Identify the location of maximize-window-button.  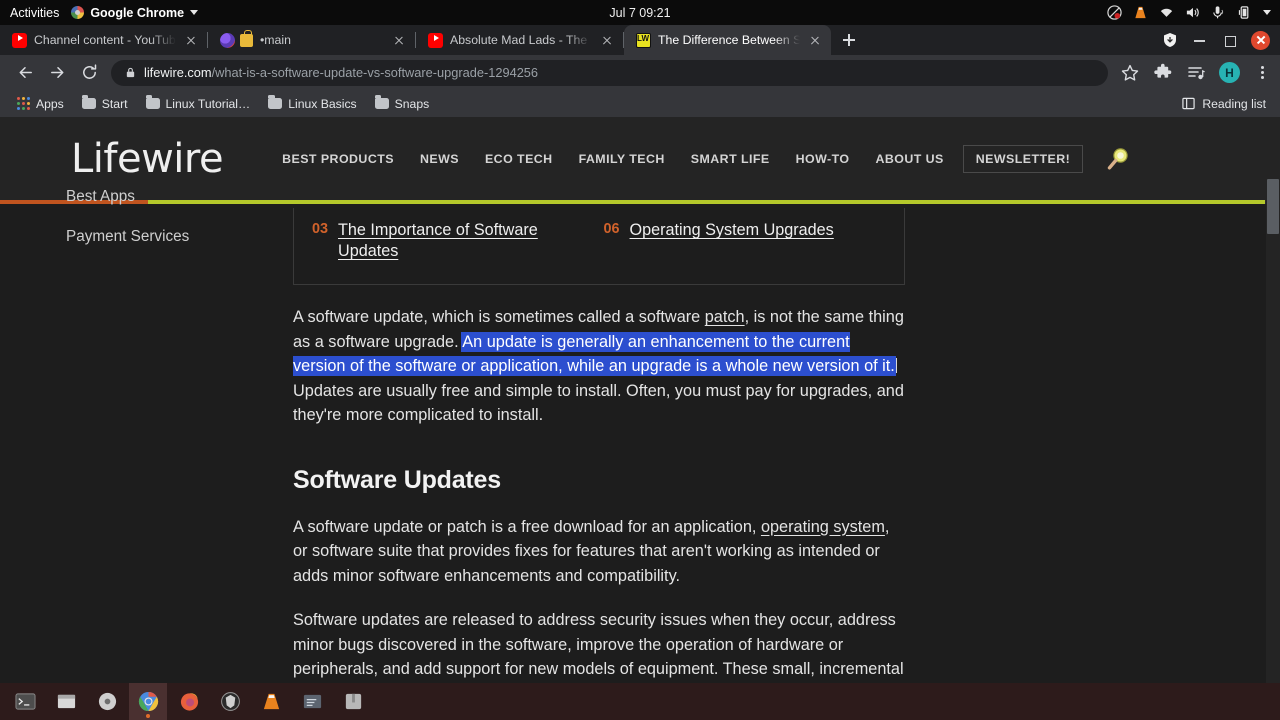
(1229, 40).